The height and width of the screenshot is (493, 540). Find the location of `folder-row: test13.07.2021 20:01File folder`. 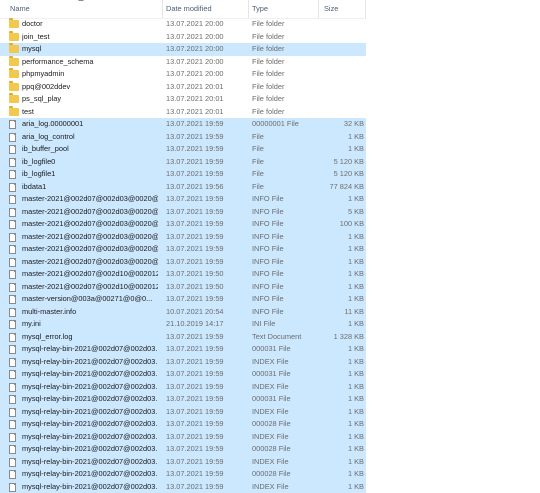

folder-row: test13.07.2021 20:01File folder is located at coordinates (183, 112).